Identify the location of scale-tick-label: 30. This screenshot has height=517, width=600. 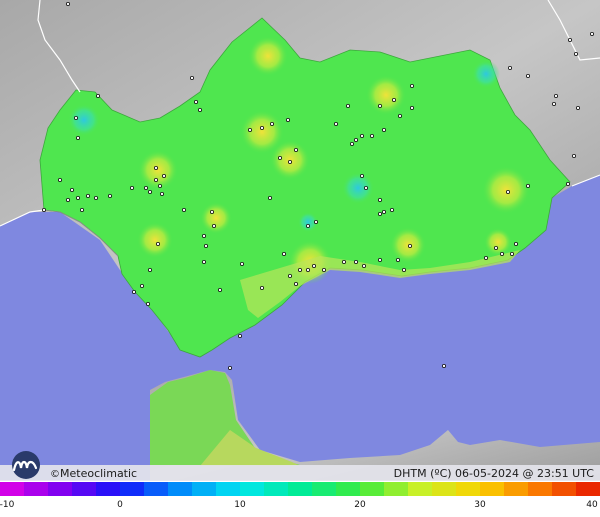
(480, 505).